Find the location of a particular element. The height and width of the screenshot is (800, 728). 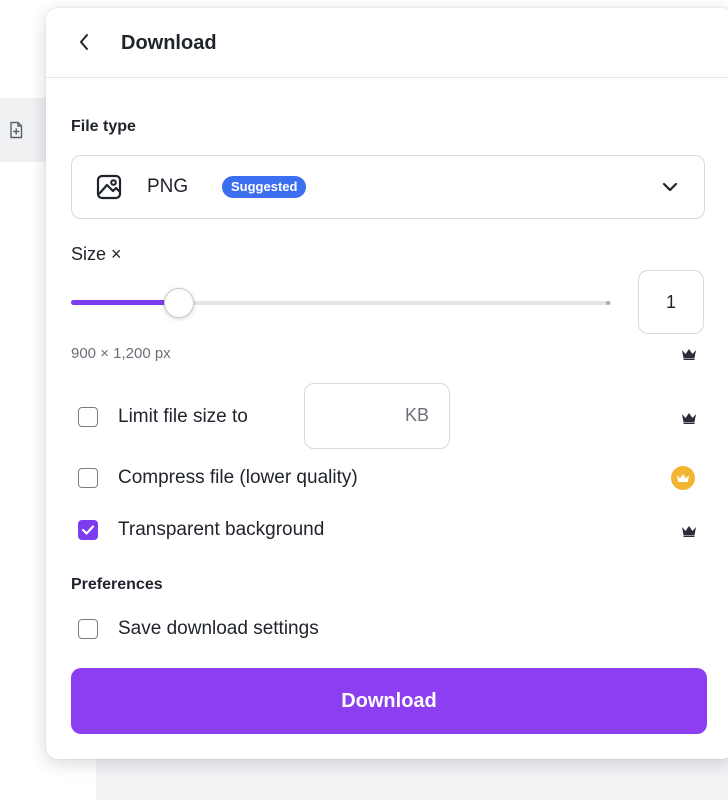

canvas-background is located at coordinates (412, 779).